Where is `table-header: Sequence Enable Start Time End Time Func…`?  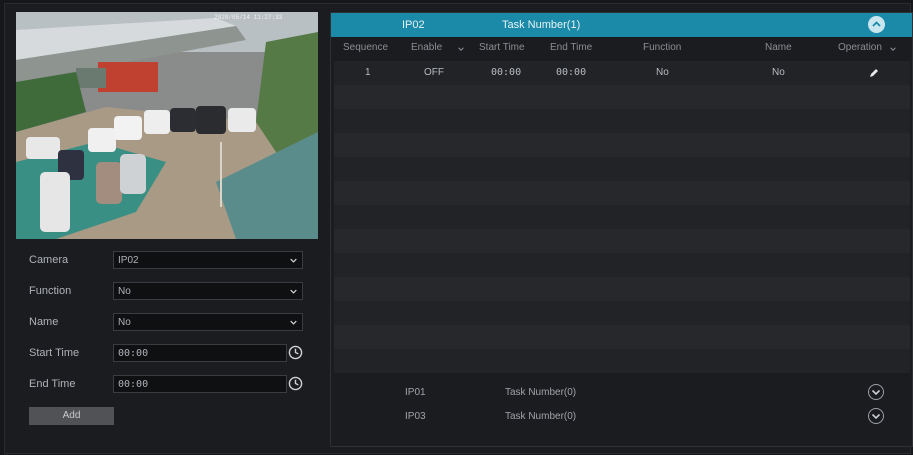 table-header: Sequence Enable Start Time End Time Func… is located at coordinates (623, 47).